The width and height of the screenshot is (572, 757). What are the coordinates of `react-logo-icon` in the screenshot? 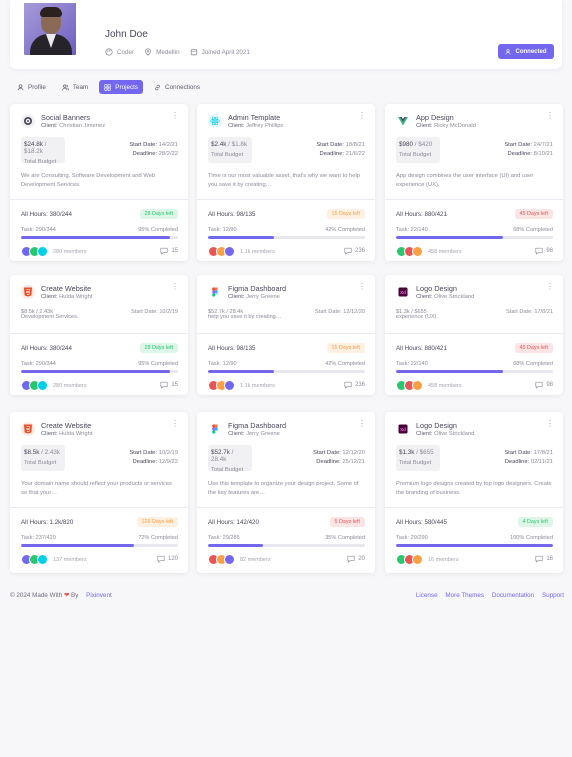 It's located at (215, 121).